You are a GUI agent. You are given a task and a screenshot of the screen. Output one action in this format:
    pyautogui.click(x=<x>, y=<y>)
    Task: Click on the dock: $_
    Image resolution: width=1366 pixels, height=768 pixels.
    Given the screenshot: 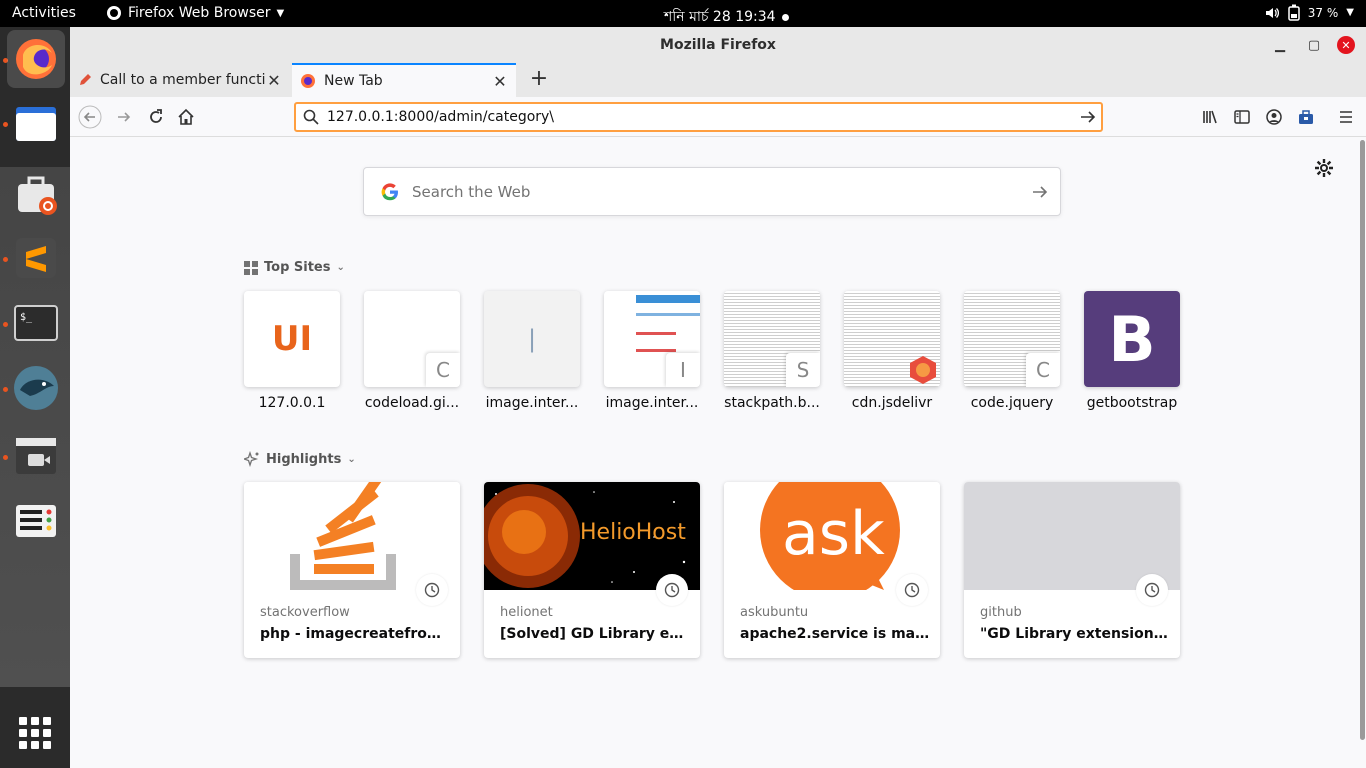 What is the action you would take?
    pyautogui.click(x=35, y=397)
    